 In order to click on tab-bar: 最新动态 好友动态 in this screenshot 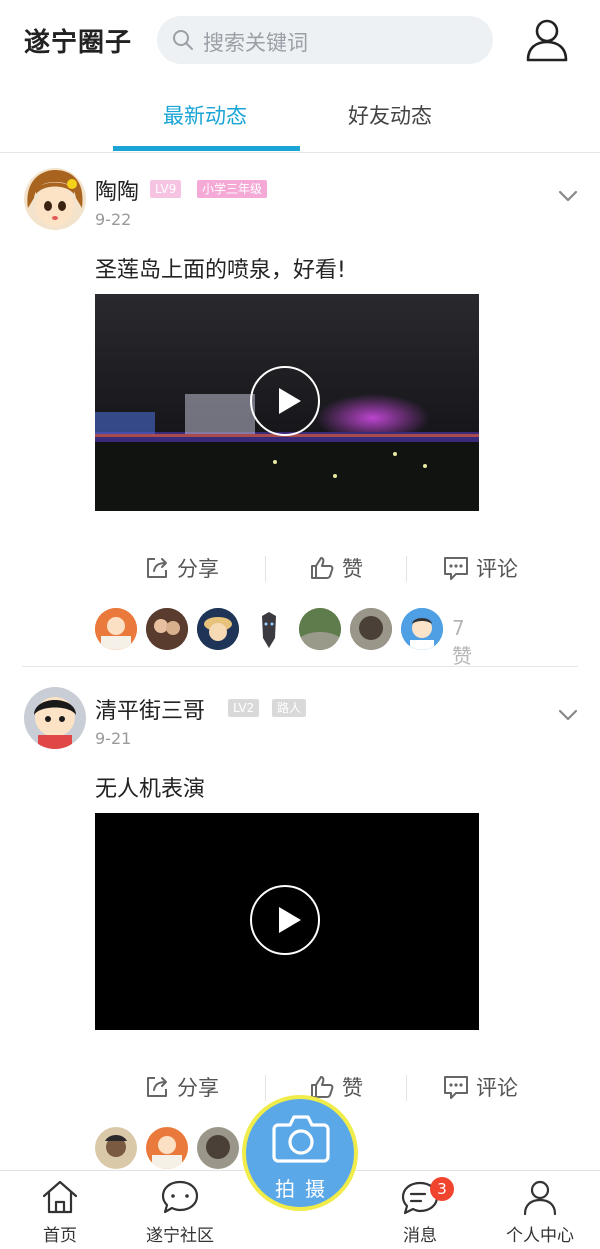, I will do `click(300, 117)`.